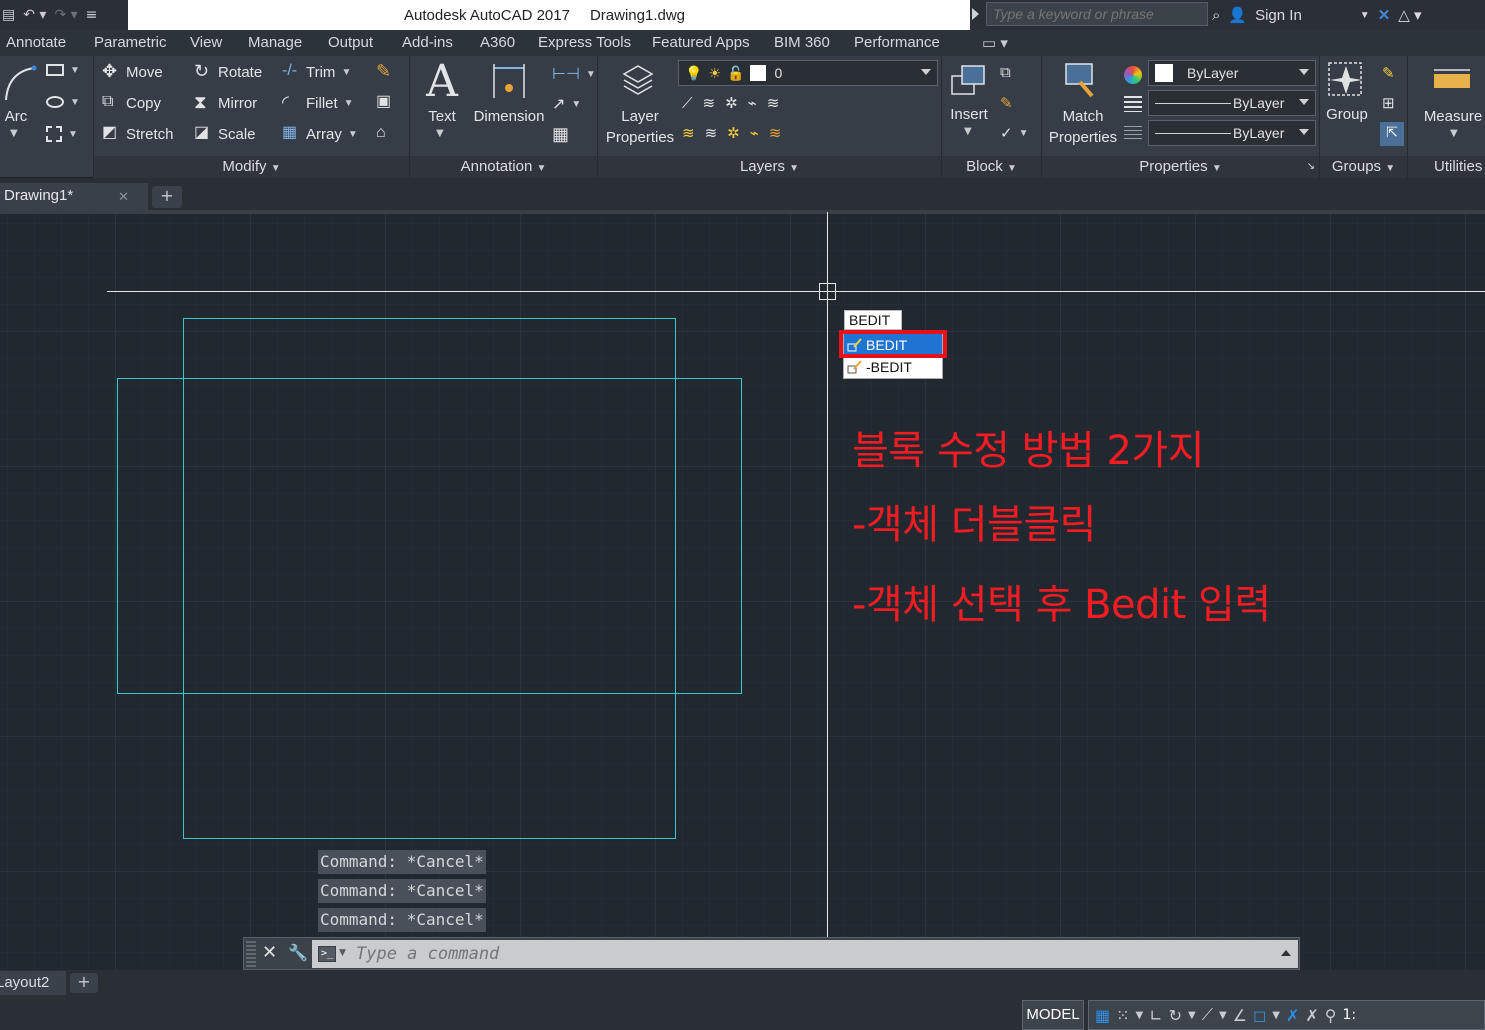 This screenshot has width=1485, height=1030. I want to click on tab-drawing1: Drawing1* ✕, so click(74, 196).